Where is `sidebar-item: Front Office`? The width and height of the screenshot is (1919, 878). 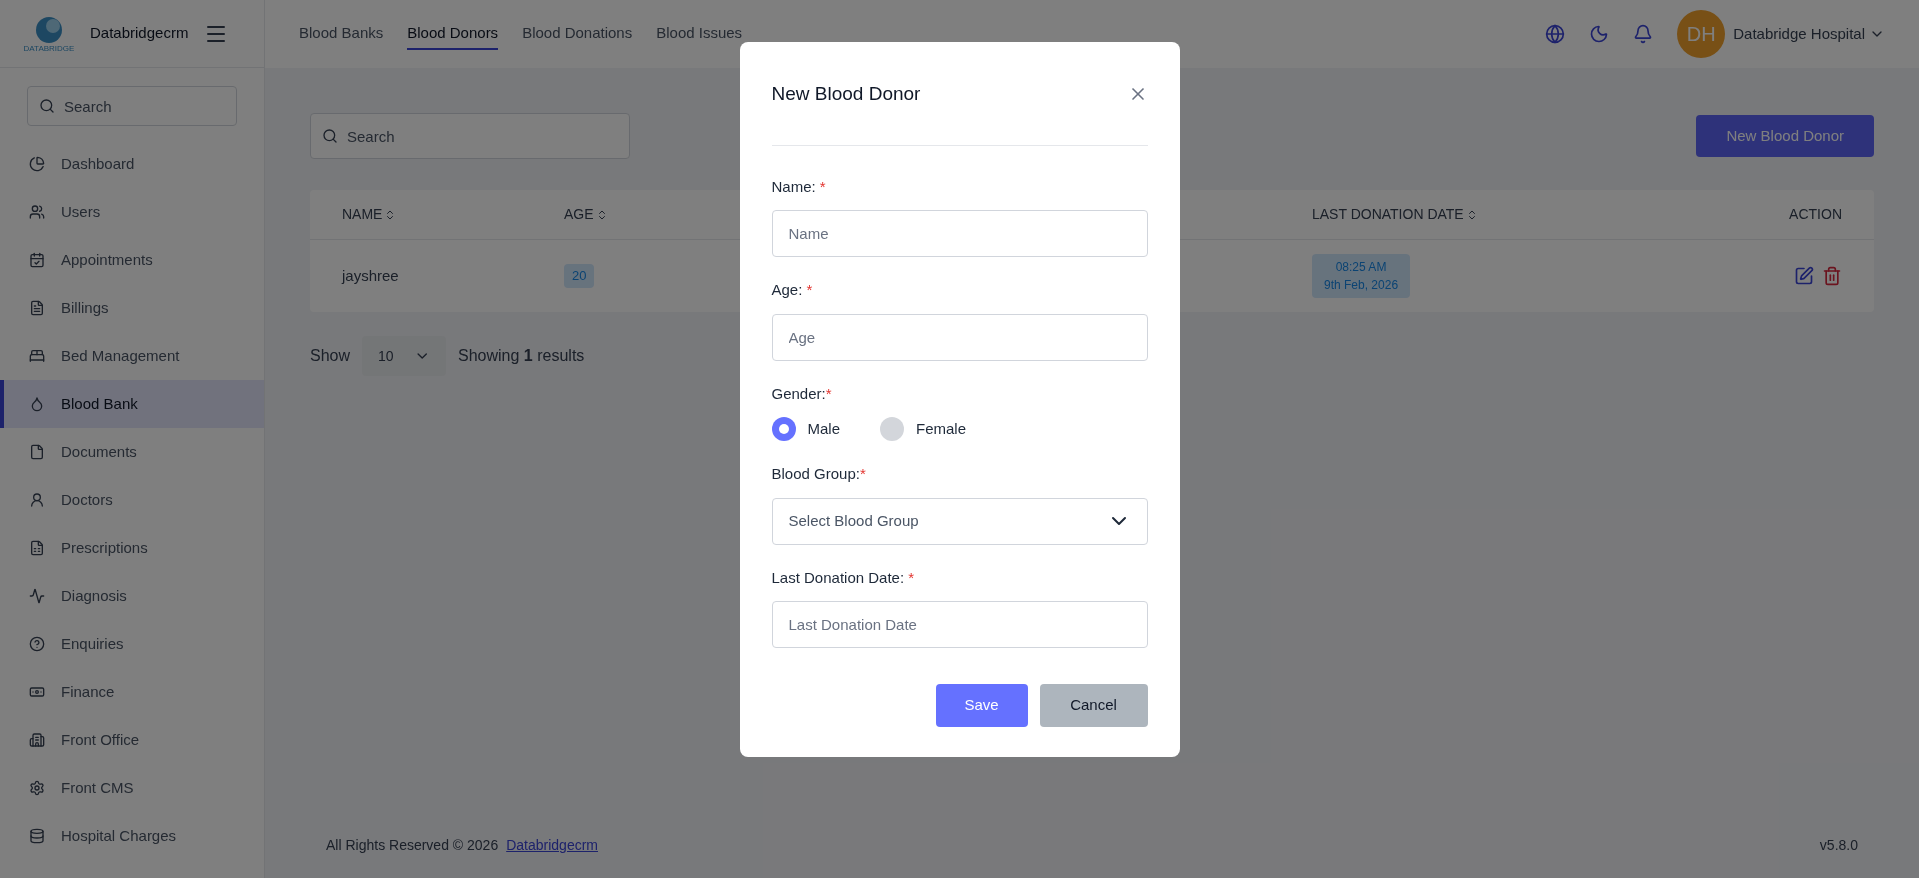
sidebar-item: Front Office is located at coordinates (132, 740).